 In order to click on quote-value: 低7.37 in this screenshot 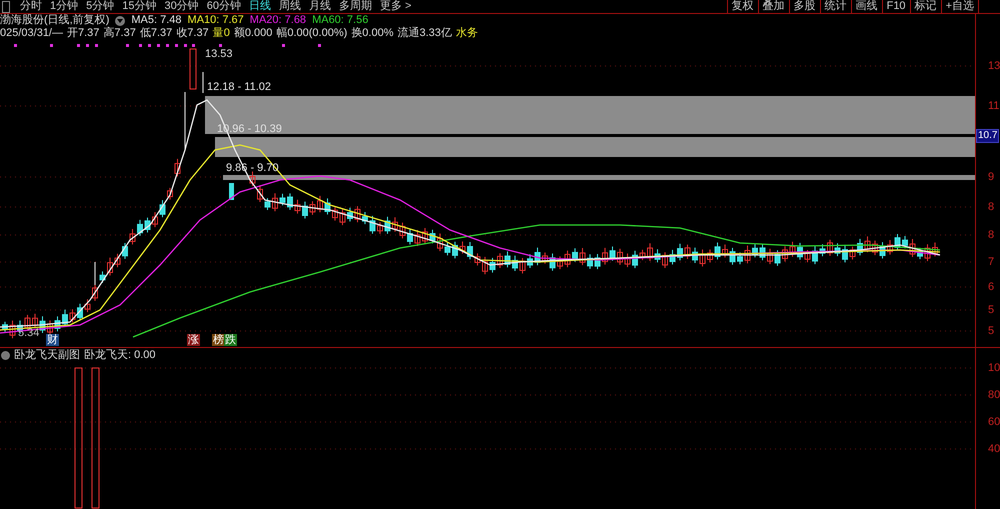, I will do `click(156, 34)`.